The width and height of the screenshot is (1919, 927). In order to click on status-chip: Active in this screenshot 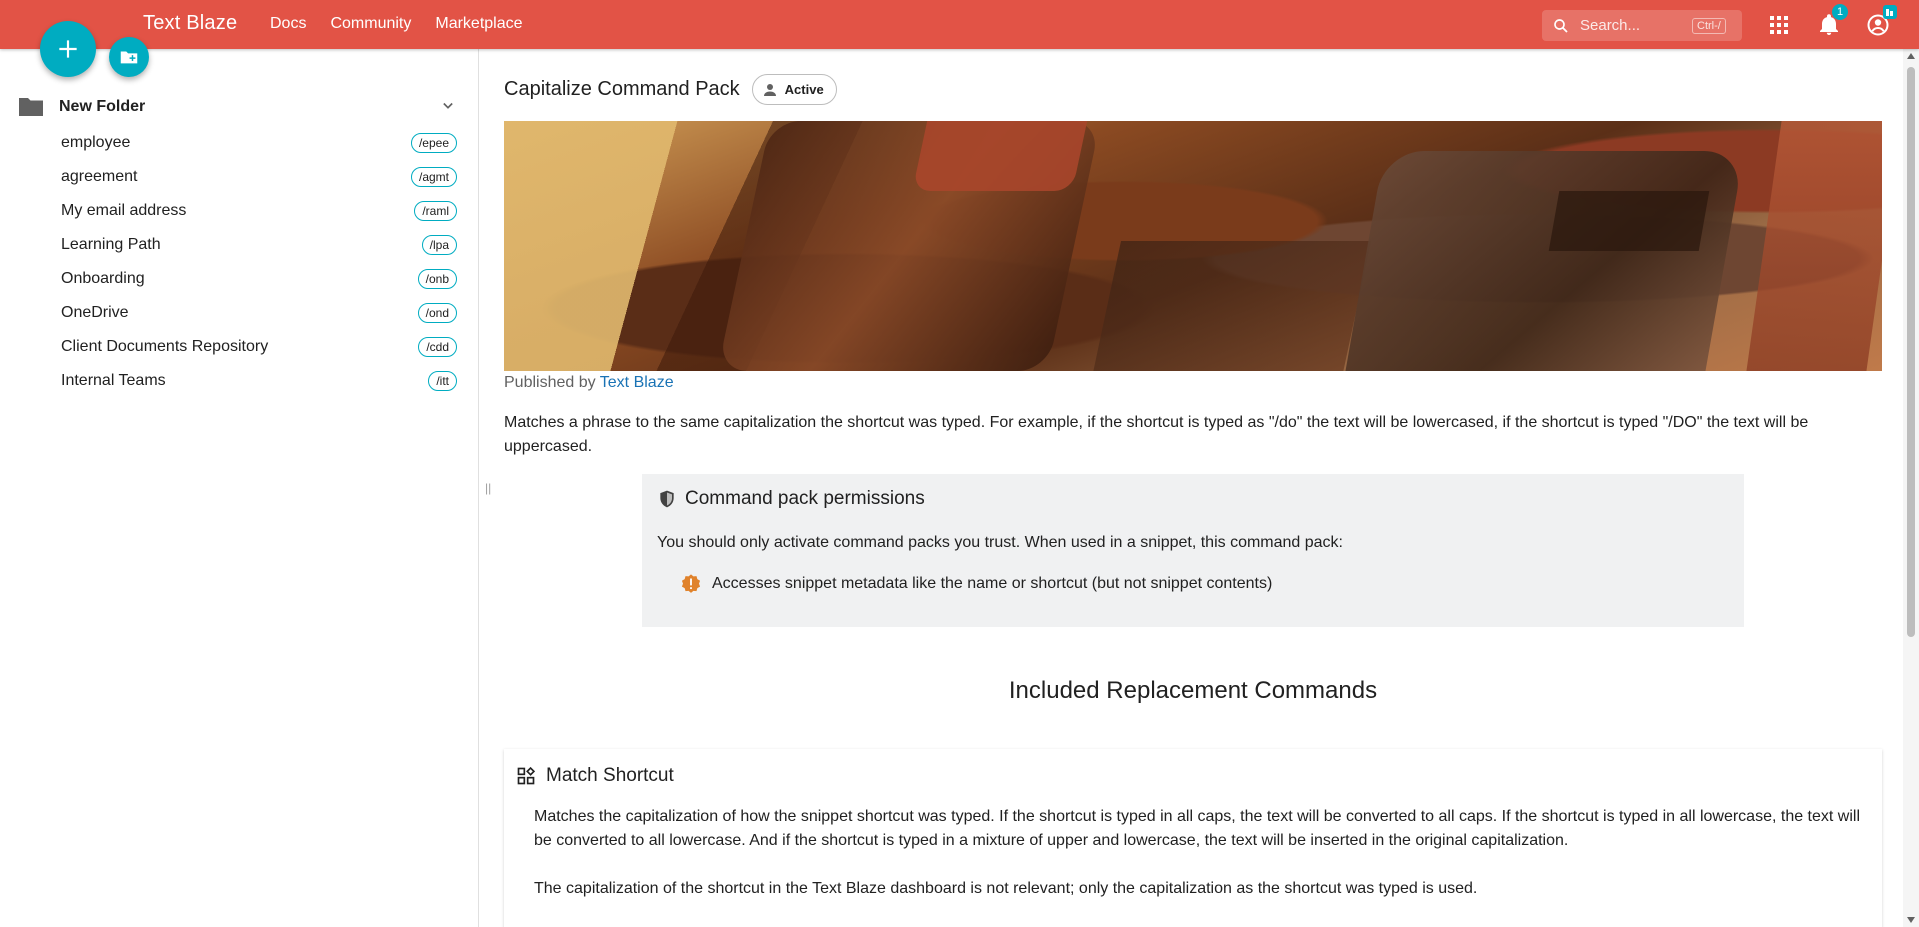, I will do `click(794, 89)`.